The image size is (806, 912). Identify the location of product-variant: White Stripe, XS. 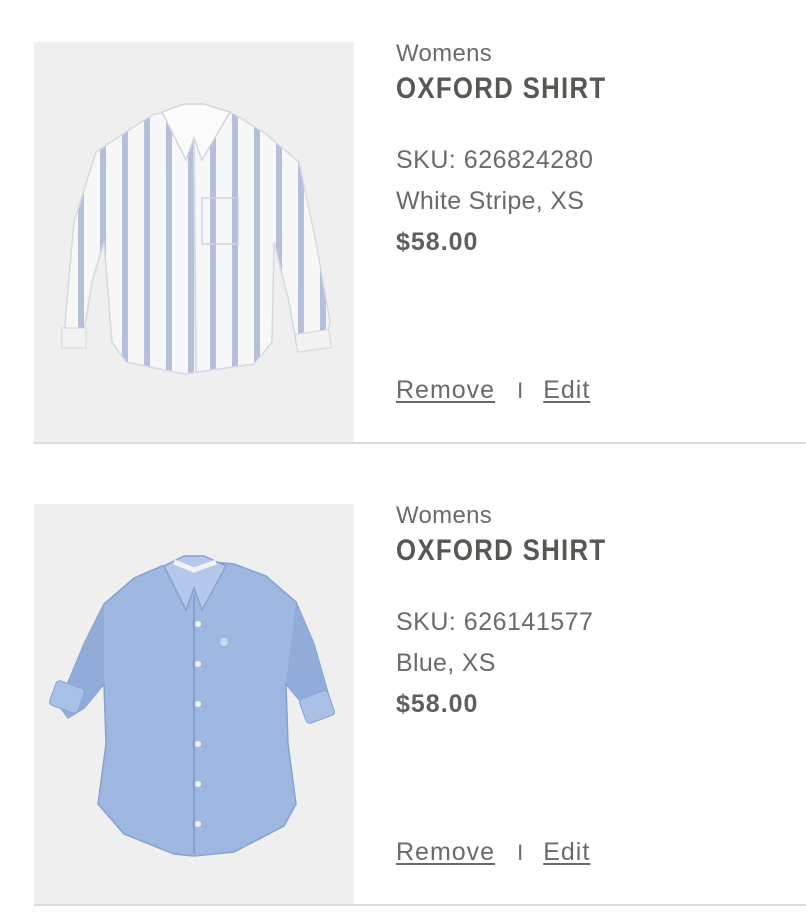
(490, 201).